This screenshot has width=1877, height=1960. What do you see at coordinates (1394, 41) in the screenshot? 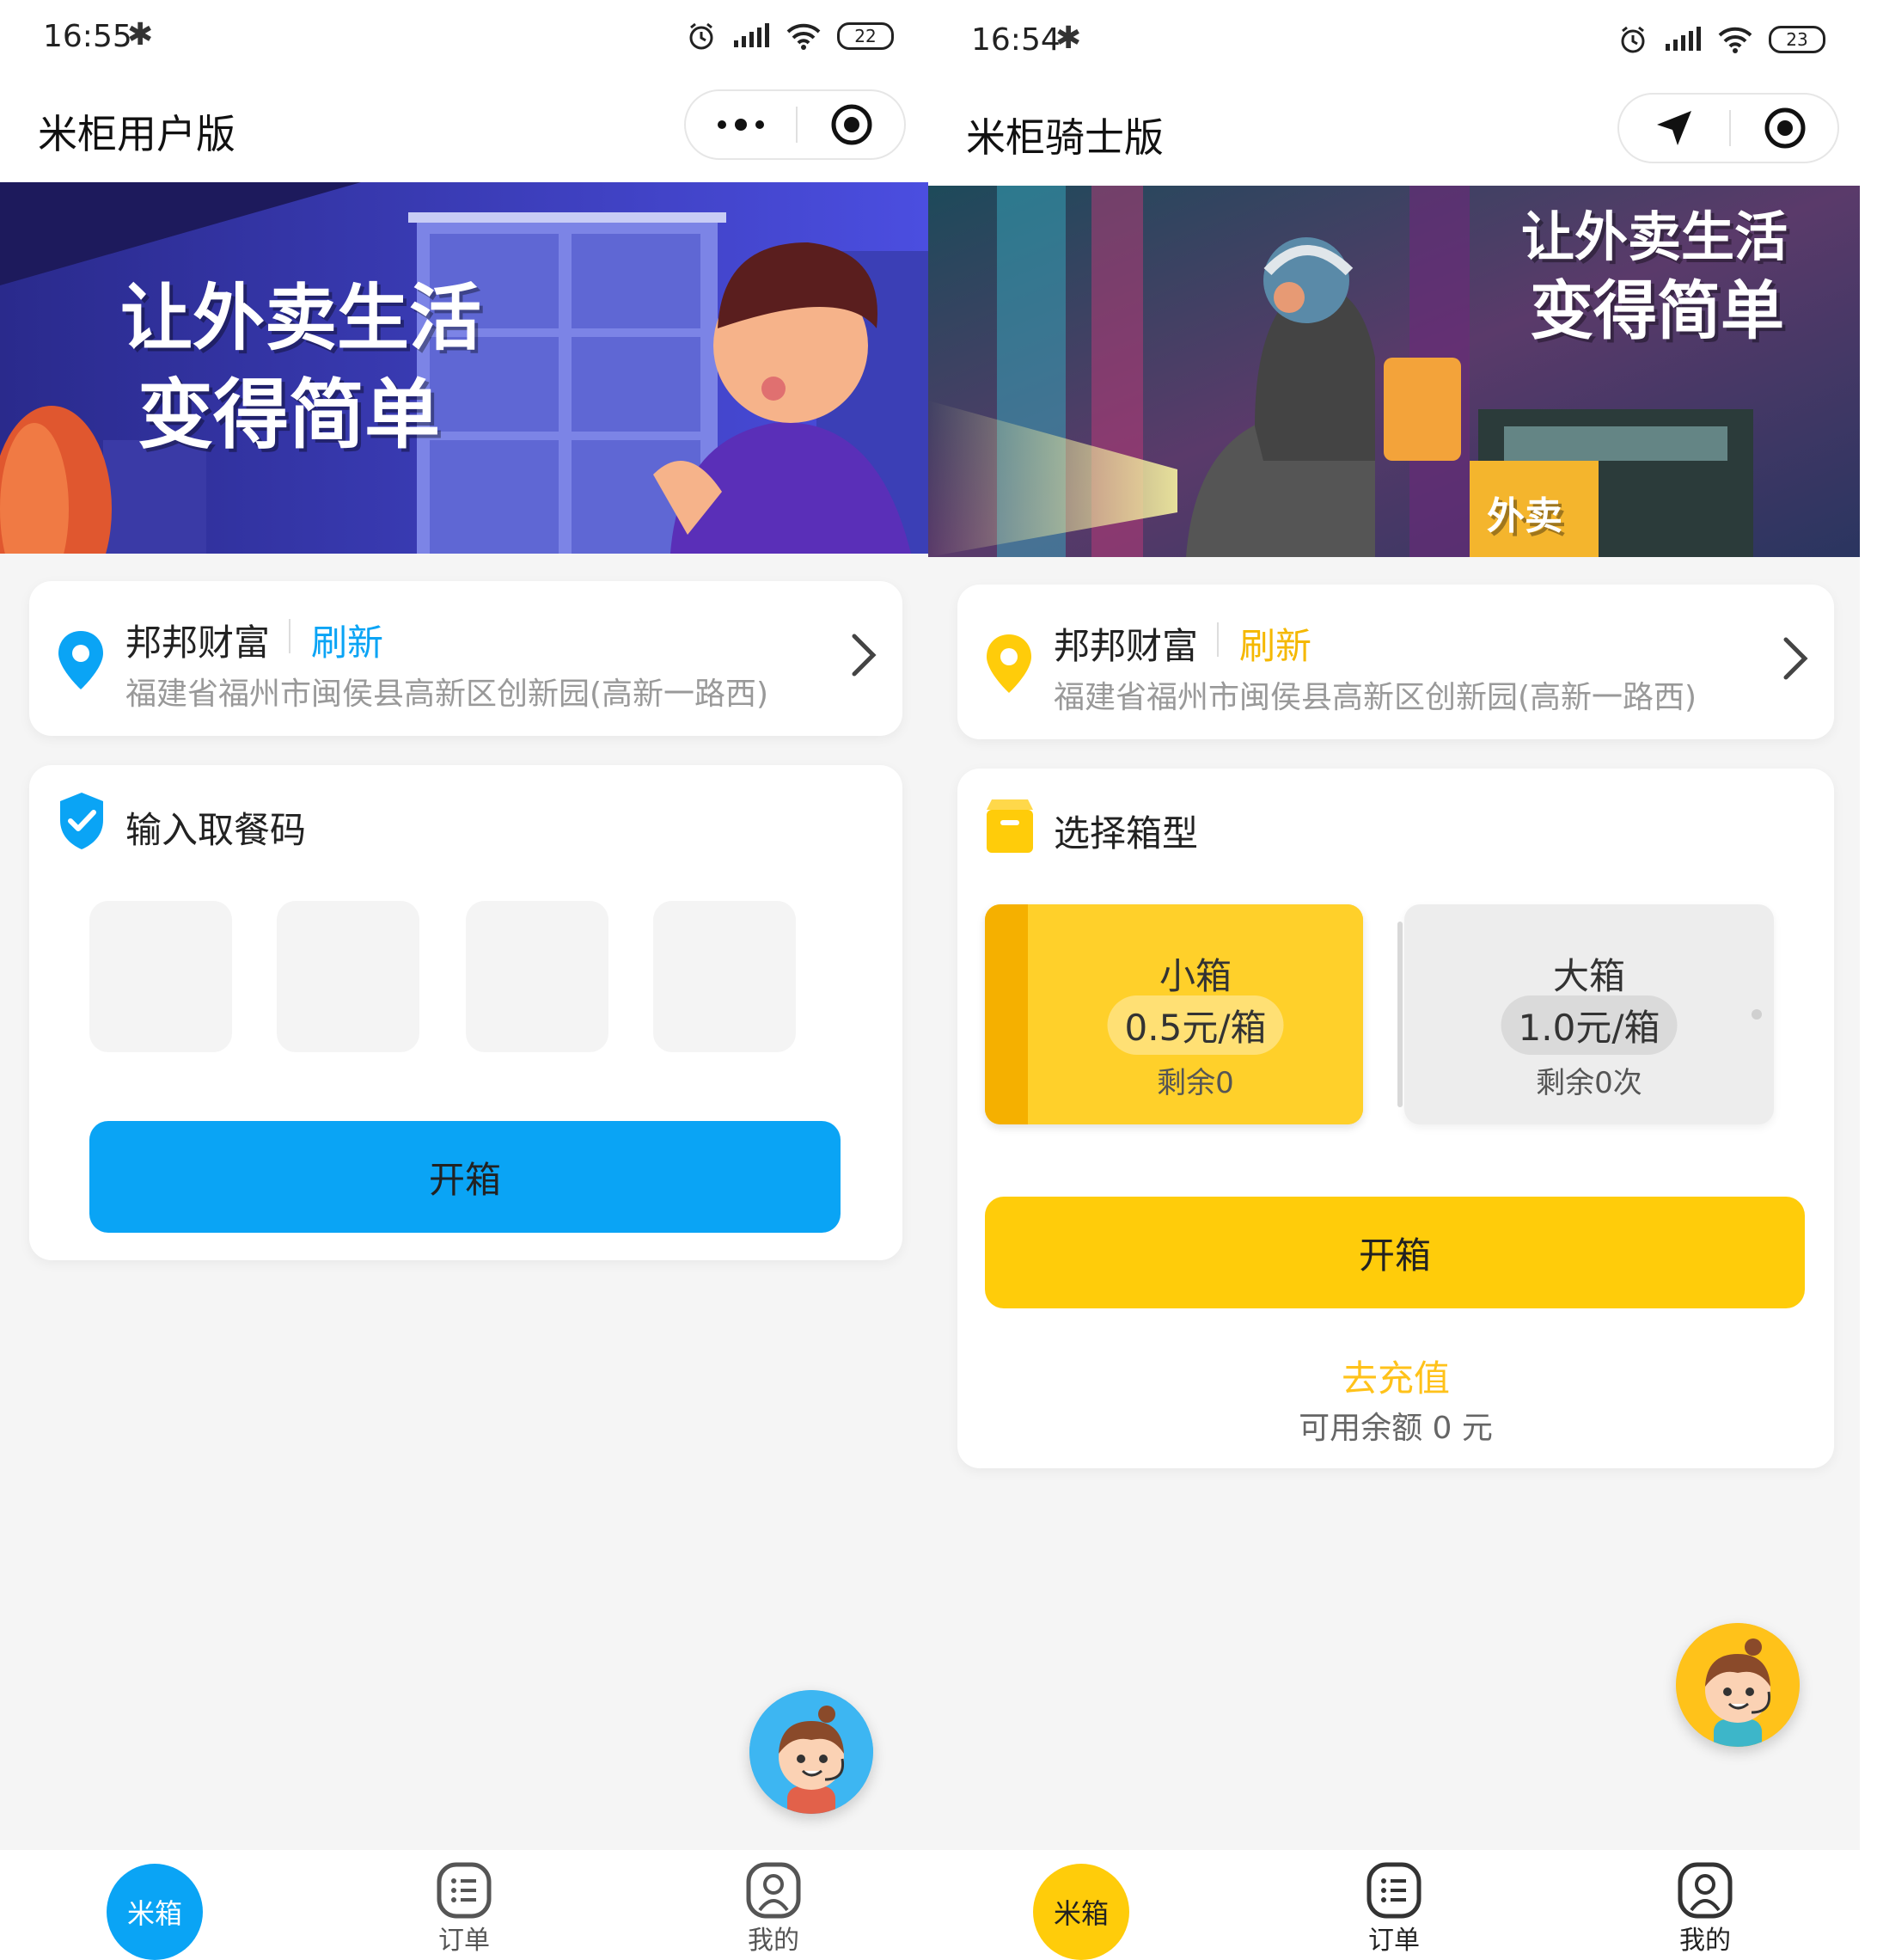
I see `status-bar: 16:54 ✱ 23` at bounding box center [1394, 41].